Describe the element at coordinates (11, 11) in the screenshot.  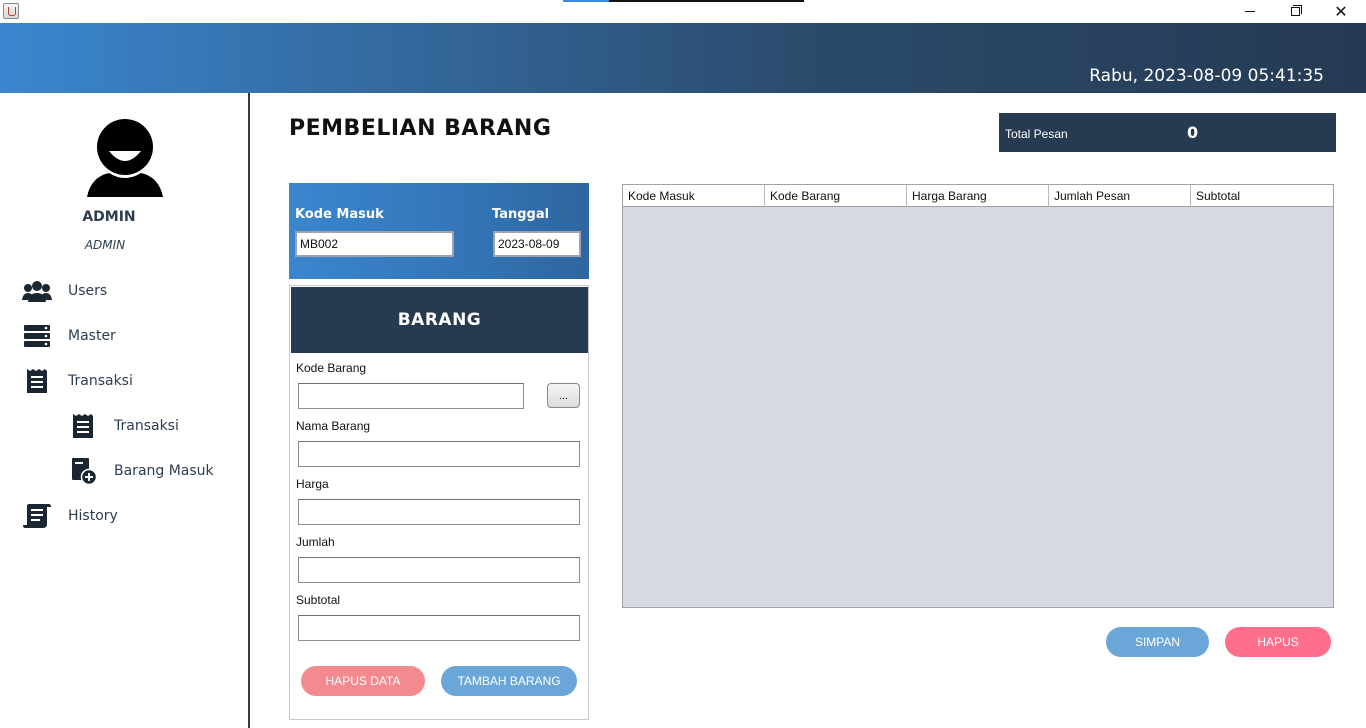
I see `java-cup-icon` at that location.